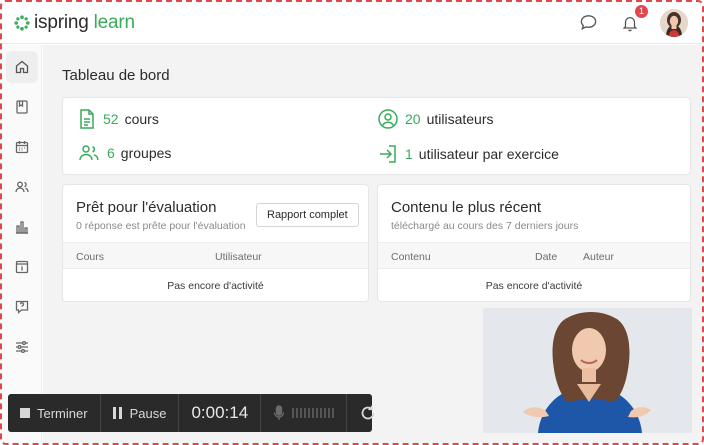 Image resolution: width=704 pixels, height=445 pixels. I want to click on calendar-icon, so click(22, 147).